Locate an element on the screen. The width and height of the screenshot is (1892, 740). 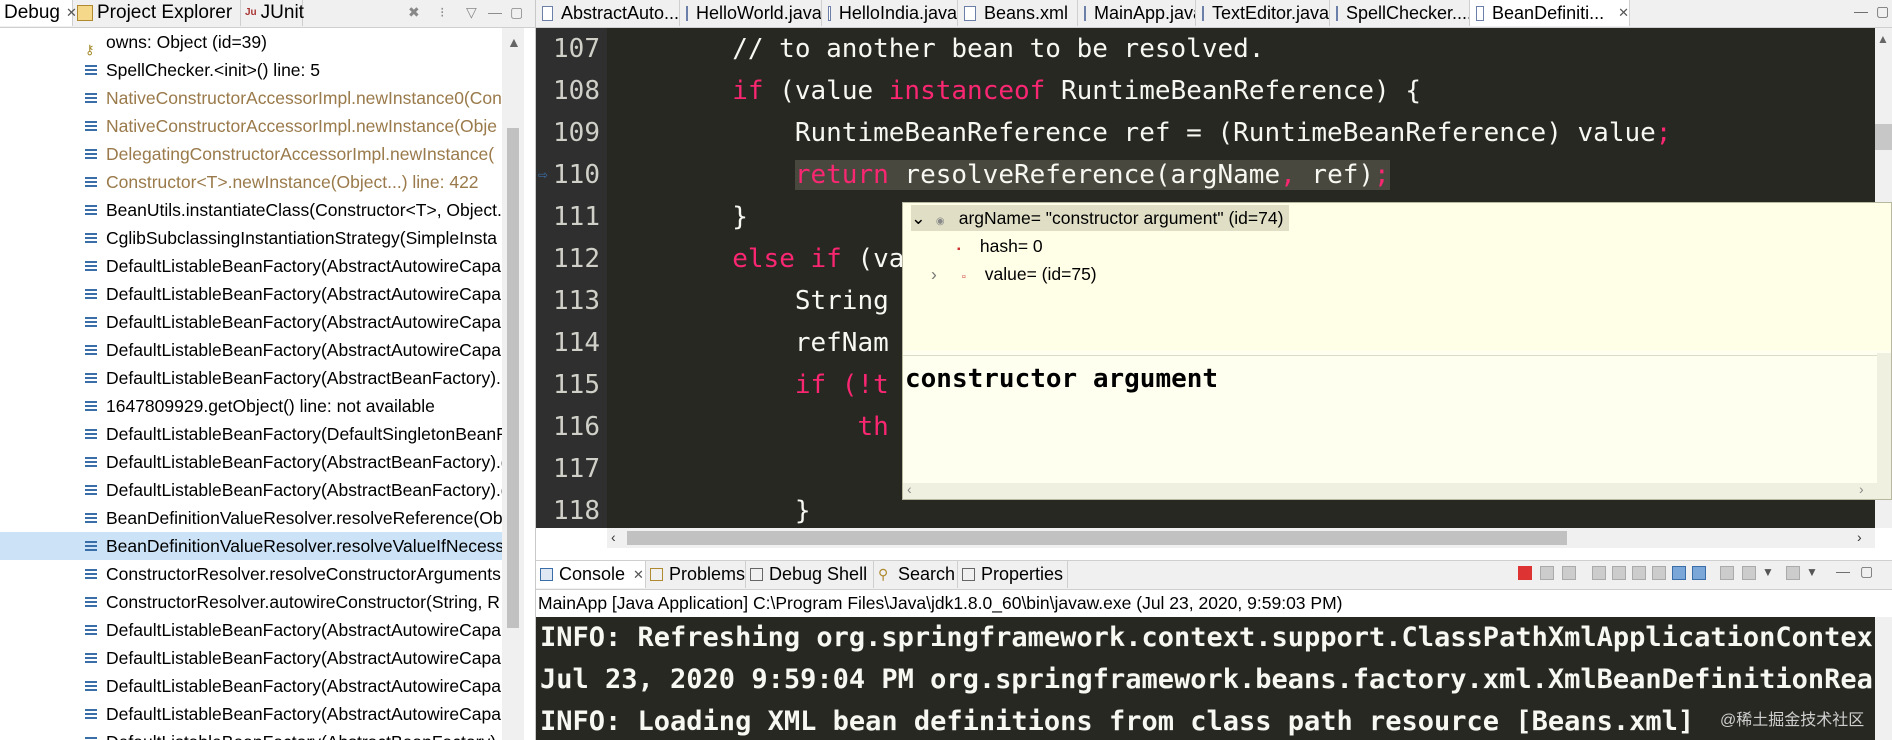
word-wrap-icon is located at coordinates (1639, 573).